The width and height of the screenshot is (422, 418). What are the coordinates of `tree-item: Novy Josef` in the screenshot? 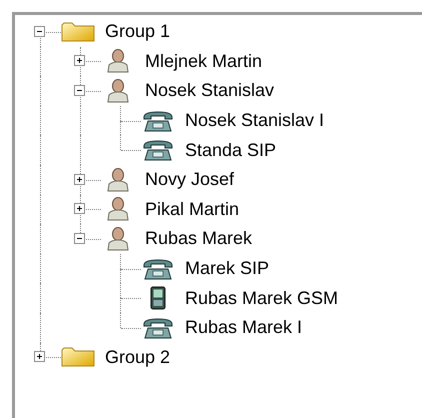 It's located at (189, 179).